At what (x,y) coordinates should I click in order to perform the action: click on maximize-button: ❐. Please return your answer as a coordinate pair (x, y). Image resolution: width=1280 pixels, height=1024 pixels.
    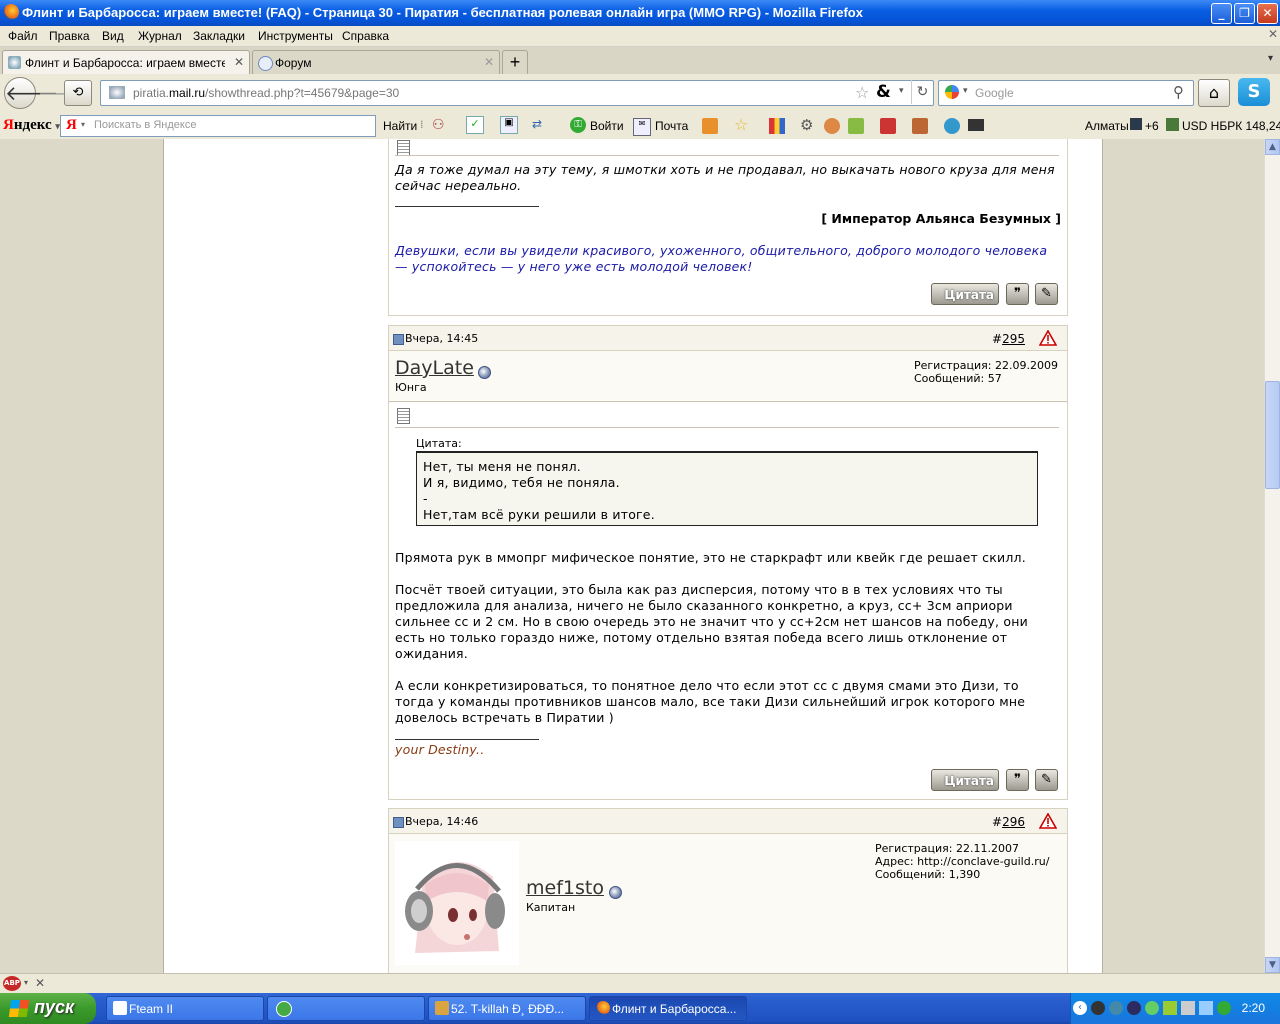
    Looking at the image, I should click on (1244, 13).